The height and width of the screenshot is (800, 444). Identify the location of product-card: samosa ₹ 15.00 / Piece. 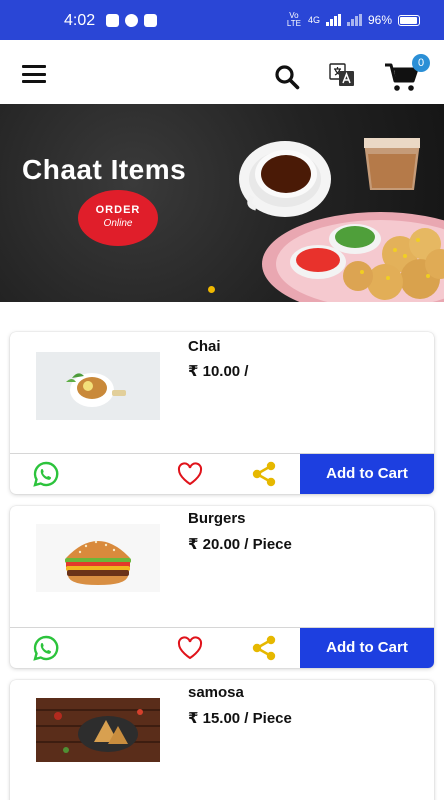
(222, 740).